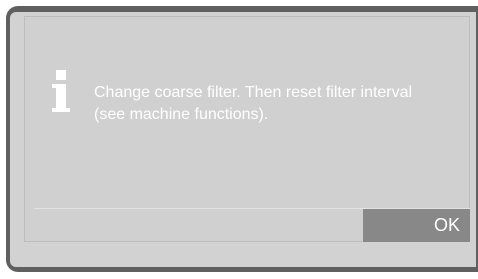 This screenshot has height=279, width=478. I want to click on info-icon, so click(61, 91).